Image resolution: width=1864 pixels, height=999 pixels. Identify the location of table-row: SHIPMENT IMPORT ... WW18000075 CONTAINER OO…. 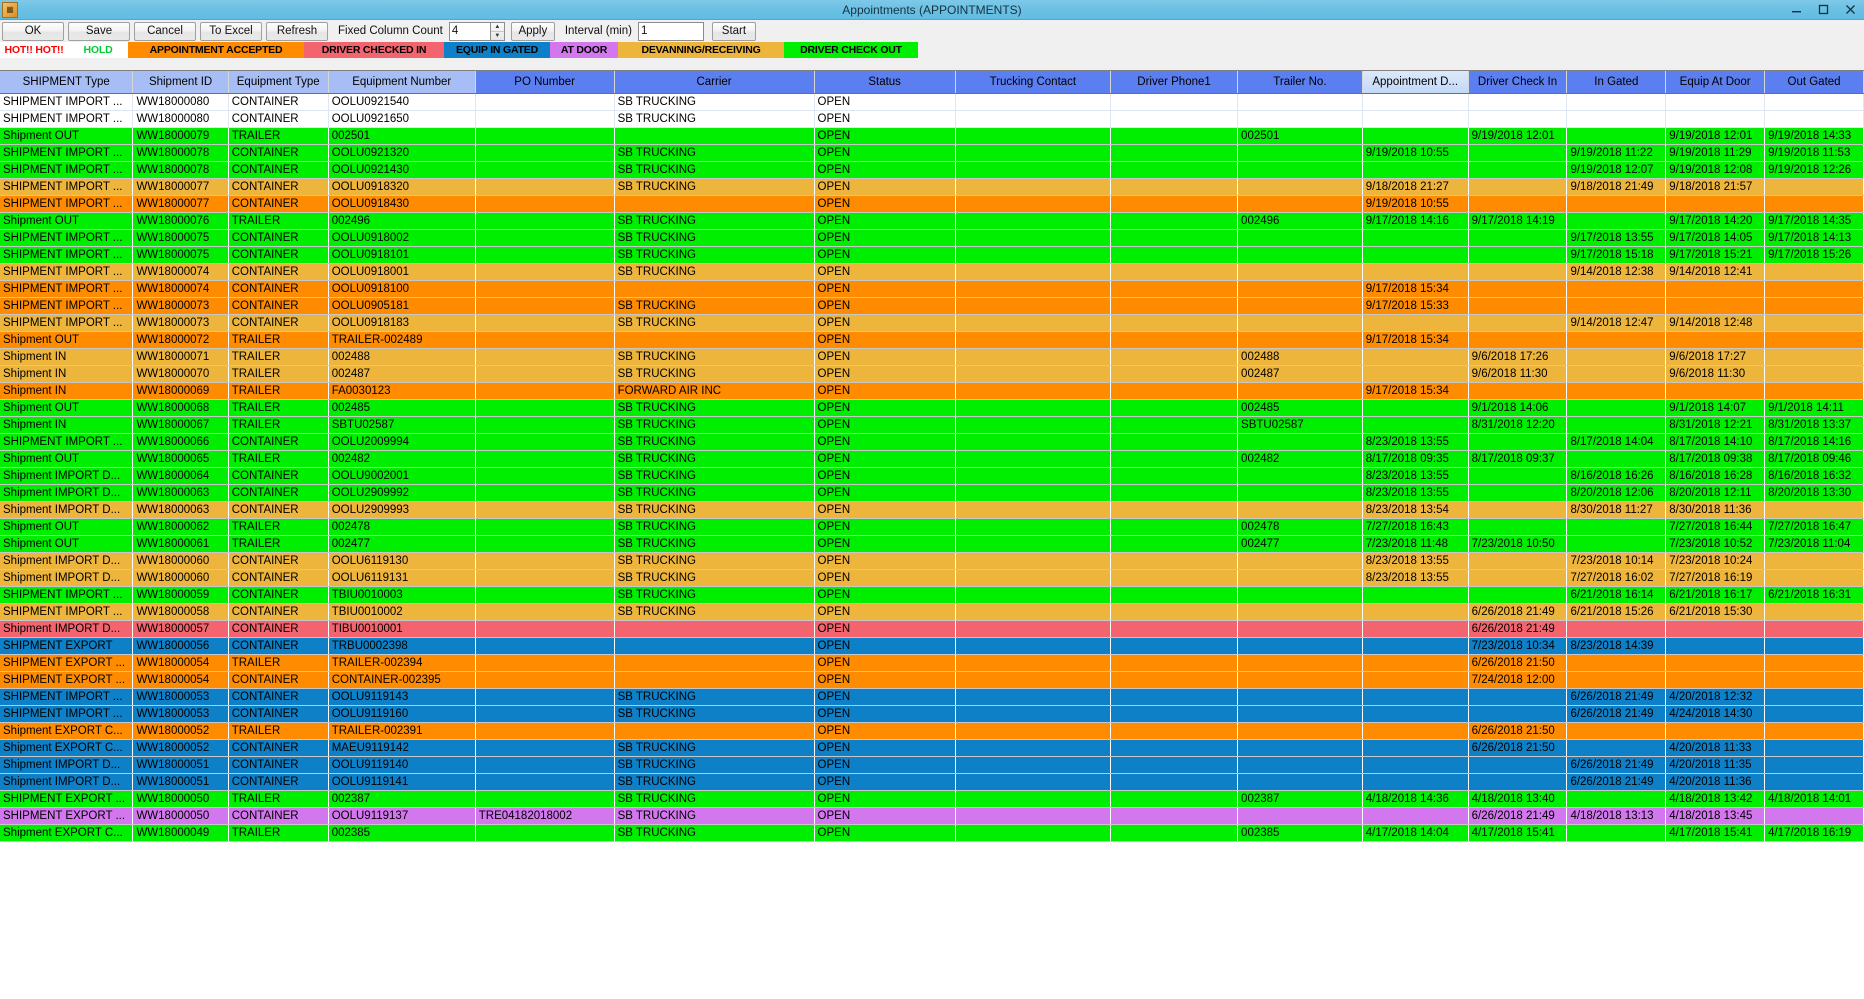
(932, 238).